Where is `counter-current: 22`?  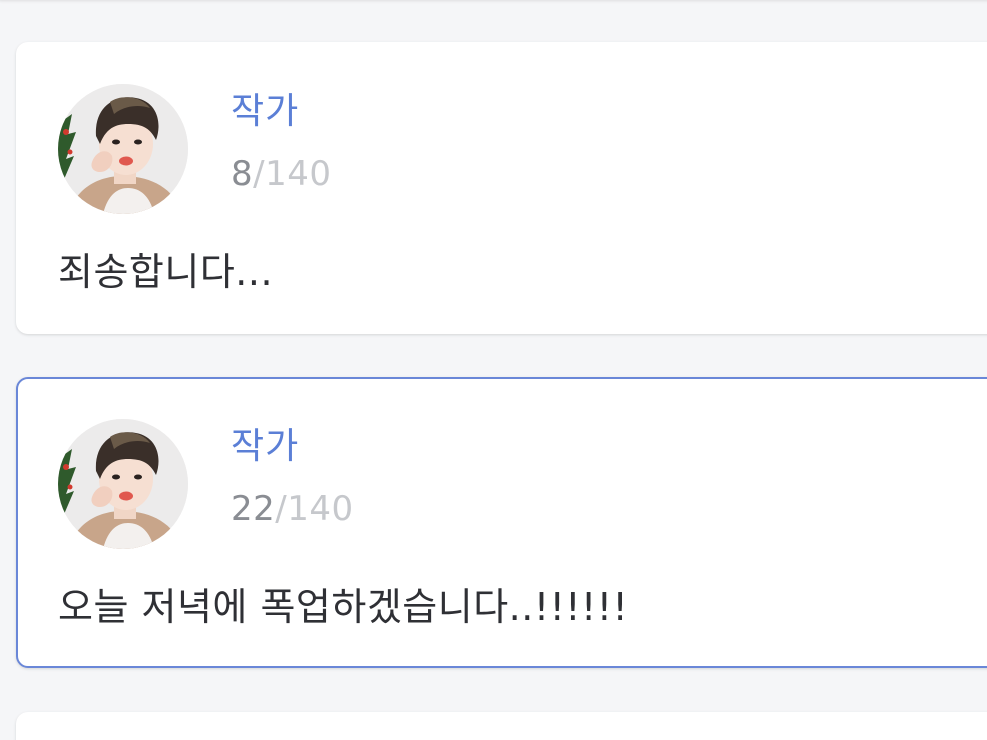
counter-current: 22 is located at coordinates (253, 509).